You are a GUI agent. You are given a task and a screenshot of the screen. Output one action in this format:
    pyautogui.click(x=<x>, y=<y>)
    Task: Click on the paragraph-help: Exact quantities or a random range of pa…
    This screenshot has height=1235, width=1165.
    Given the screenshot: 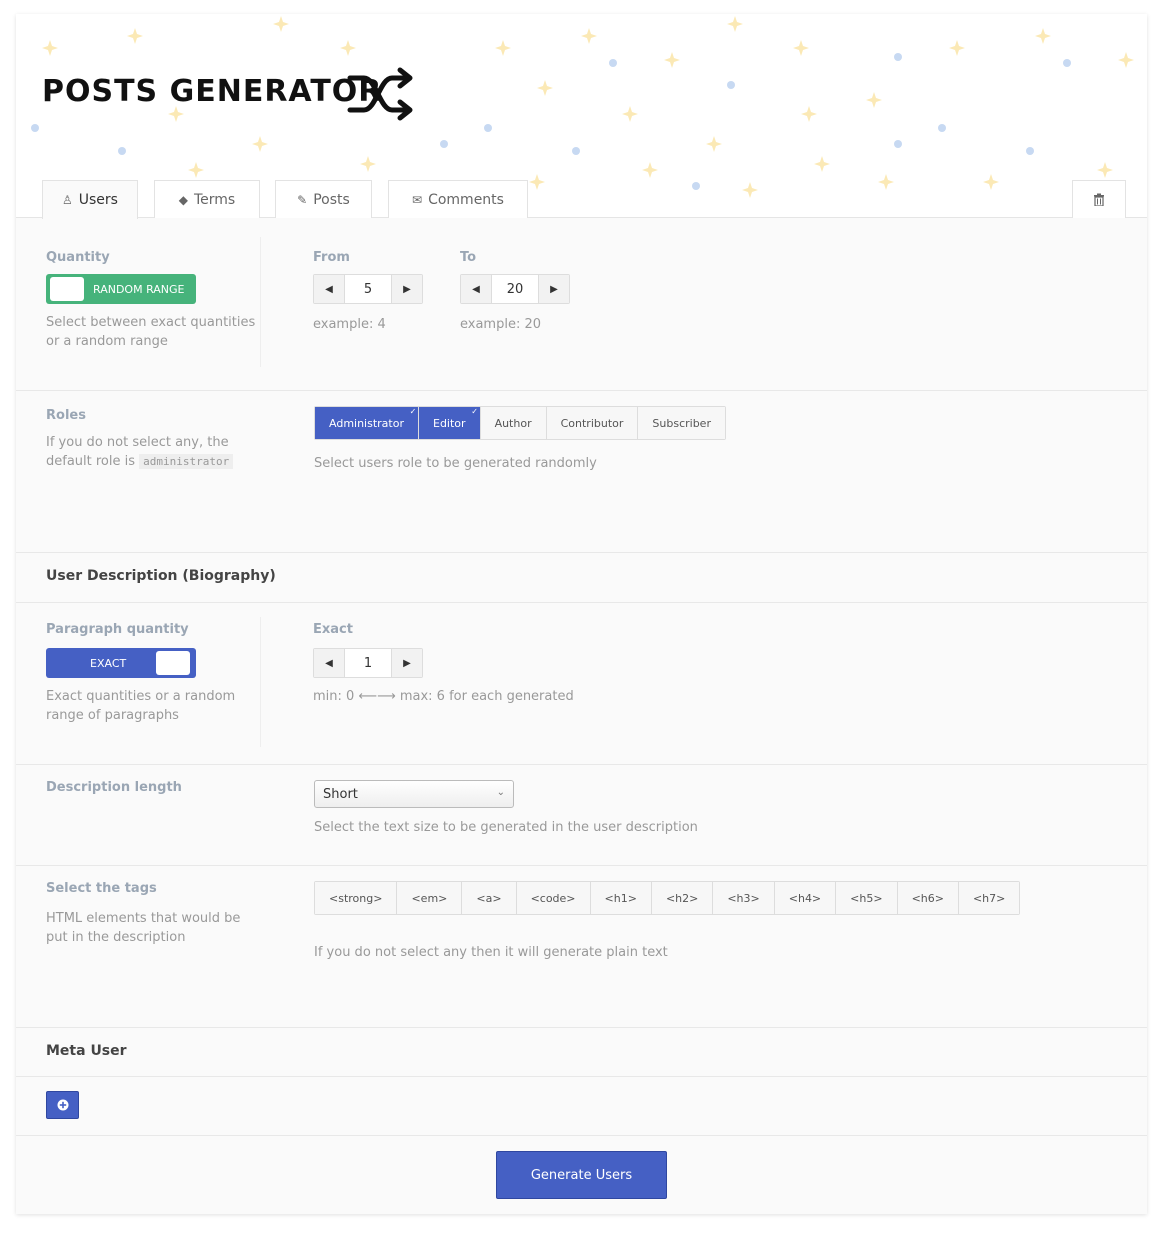 What is the action you would take?
    pyautogui.click(x=141, y=706)
    